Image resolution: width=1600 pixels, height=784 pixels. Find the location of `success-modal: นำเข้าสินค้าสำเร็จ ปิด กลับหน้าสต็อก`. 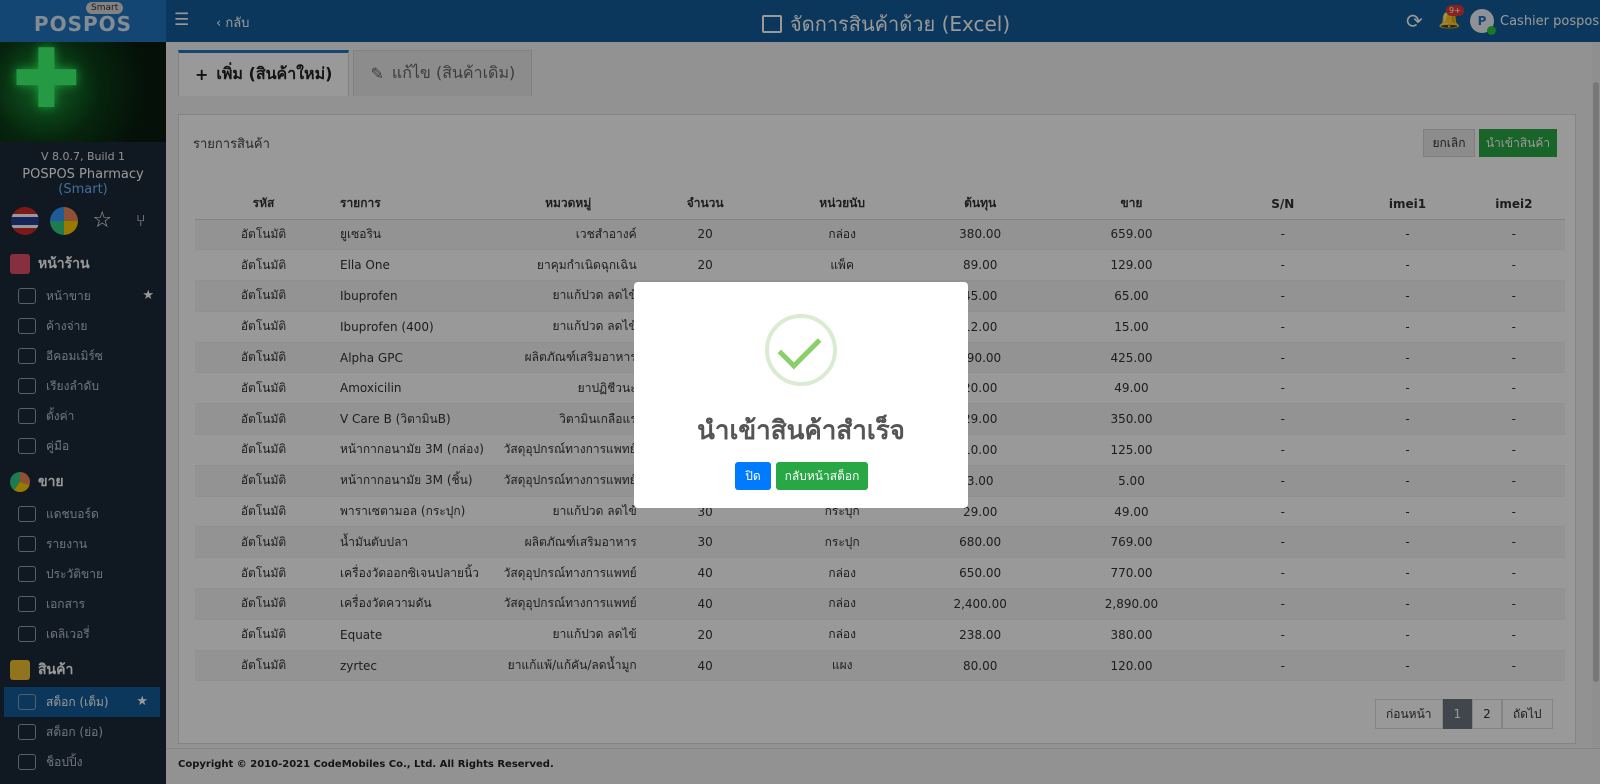

success-modal: นำเข้าสินค้าสำเร็จ ปิด กลับหน้าสต็อก is located at coordinates (801, 395).